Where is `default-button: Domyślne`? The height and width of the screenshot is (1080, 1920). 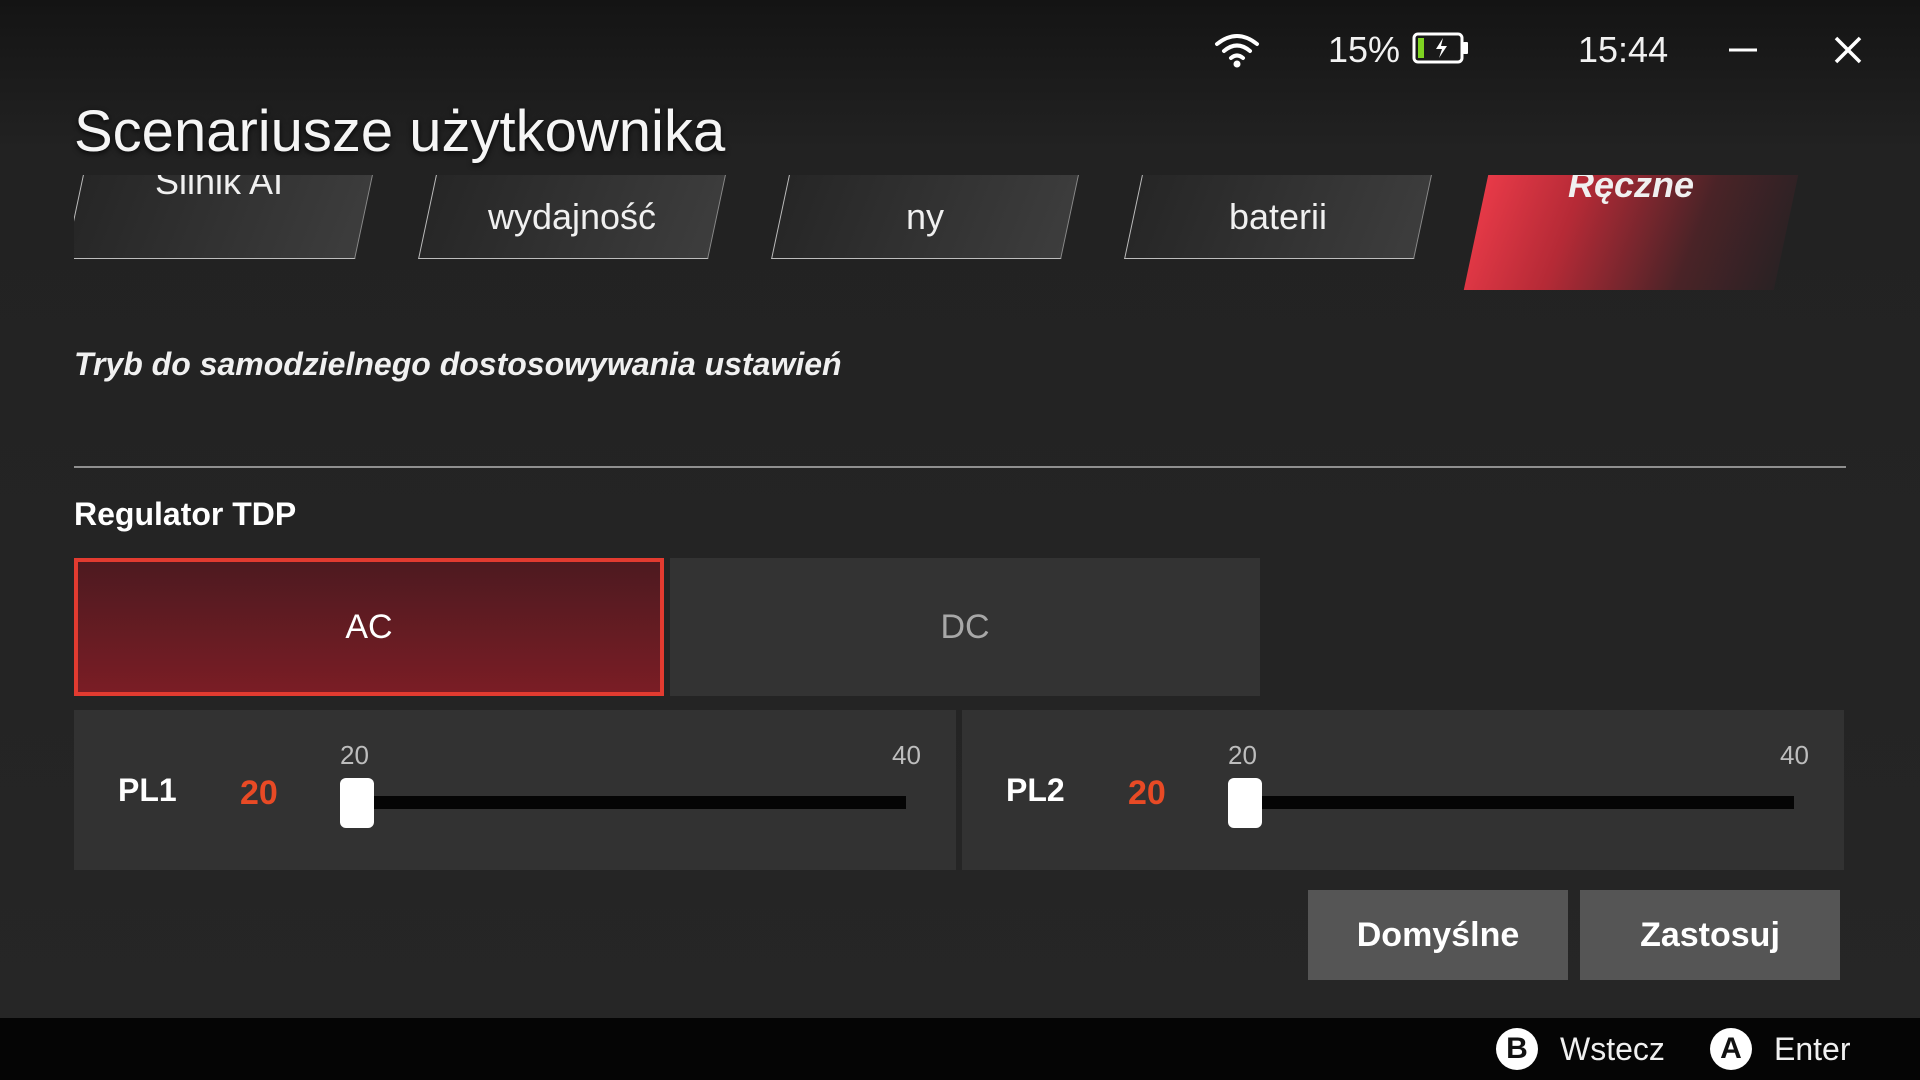 default-button: Domyślne is located at coordinates (1438, 935).